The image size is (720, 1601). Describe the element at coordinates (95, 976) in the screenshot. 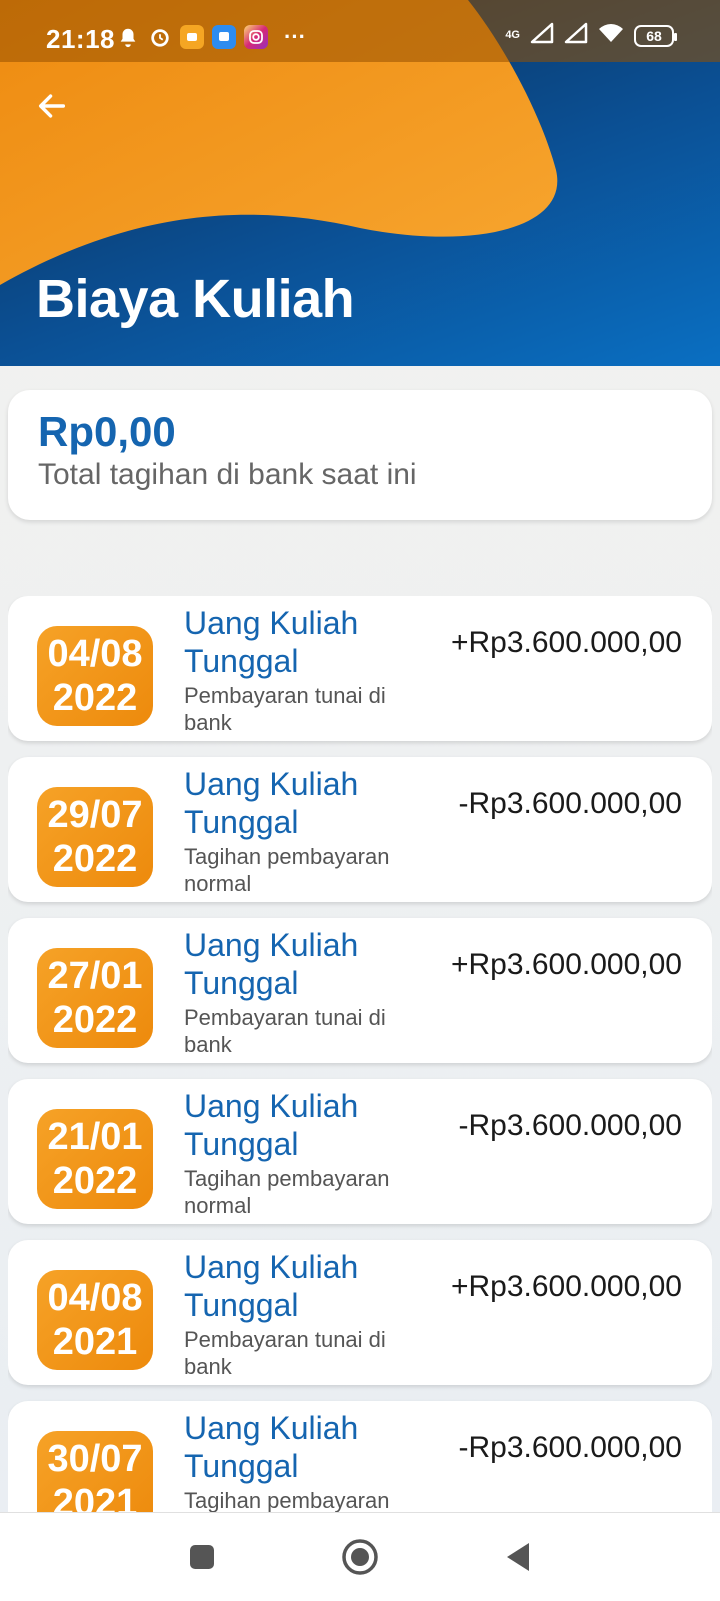

I see `date-day-month: 27/01` at that location.